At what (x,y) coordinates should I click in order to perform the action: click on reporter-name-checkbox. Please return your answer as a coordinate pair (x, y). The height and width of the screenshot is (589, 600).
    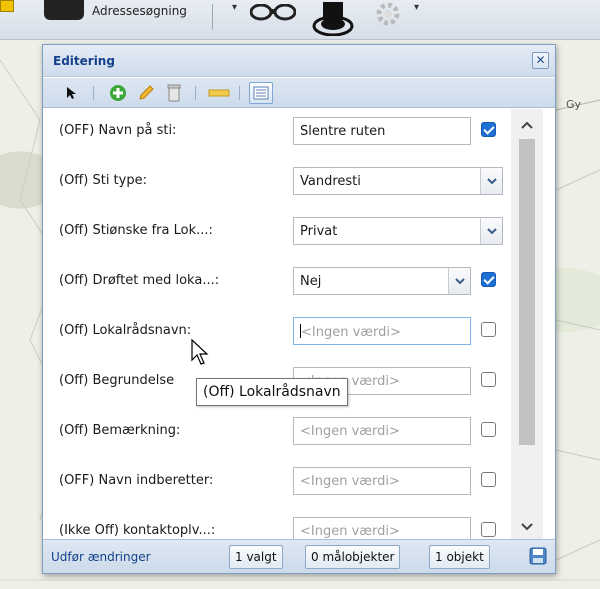
    Looking at the image, I should click on (488, 479).